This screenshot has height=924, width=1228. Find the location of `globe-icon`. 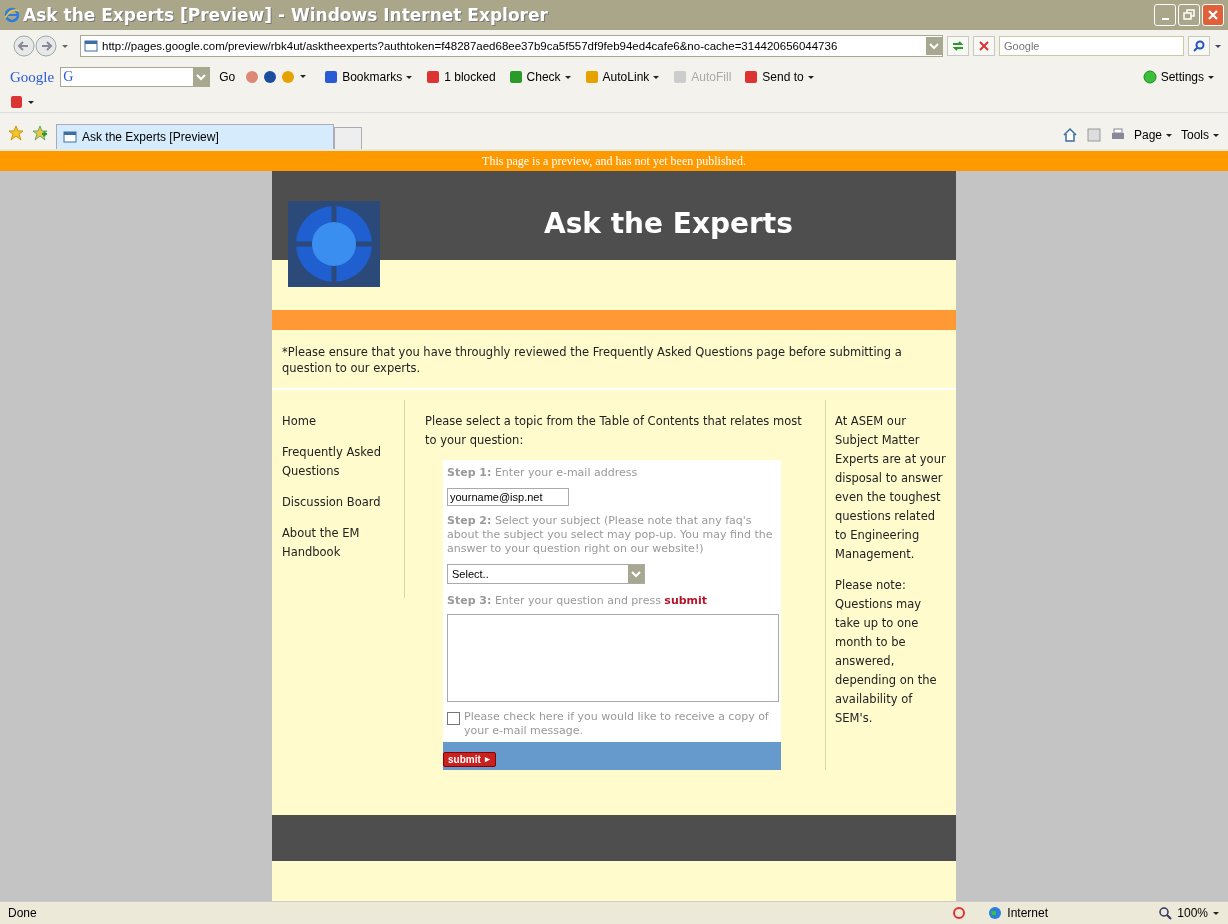

globe-icon is located at coordinates (995, 913).